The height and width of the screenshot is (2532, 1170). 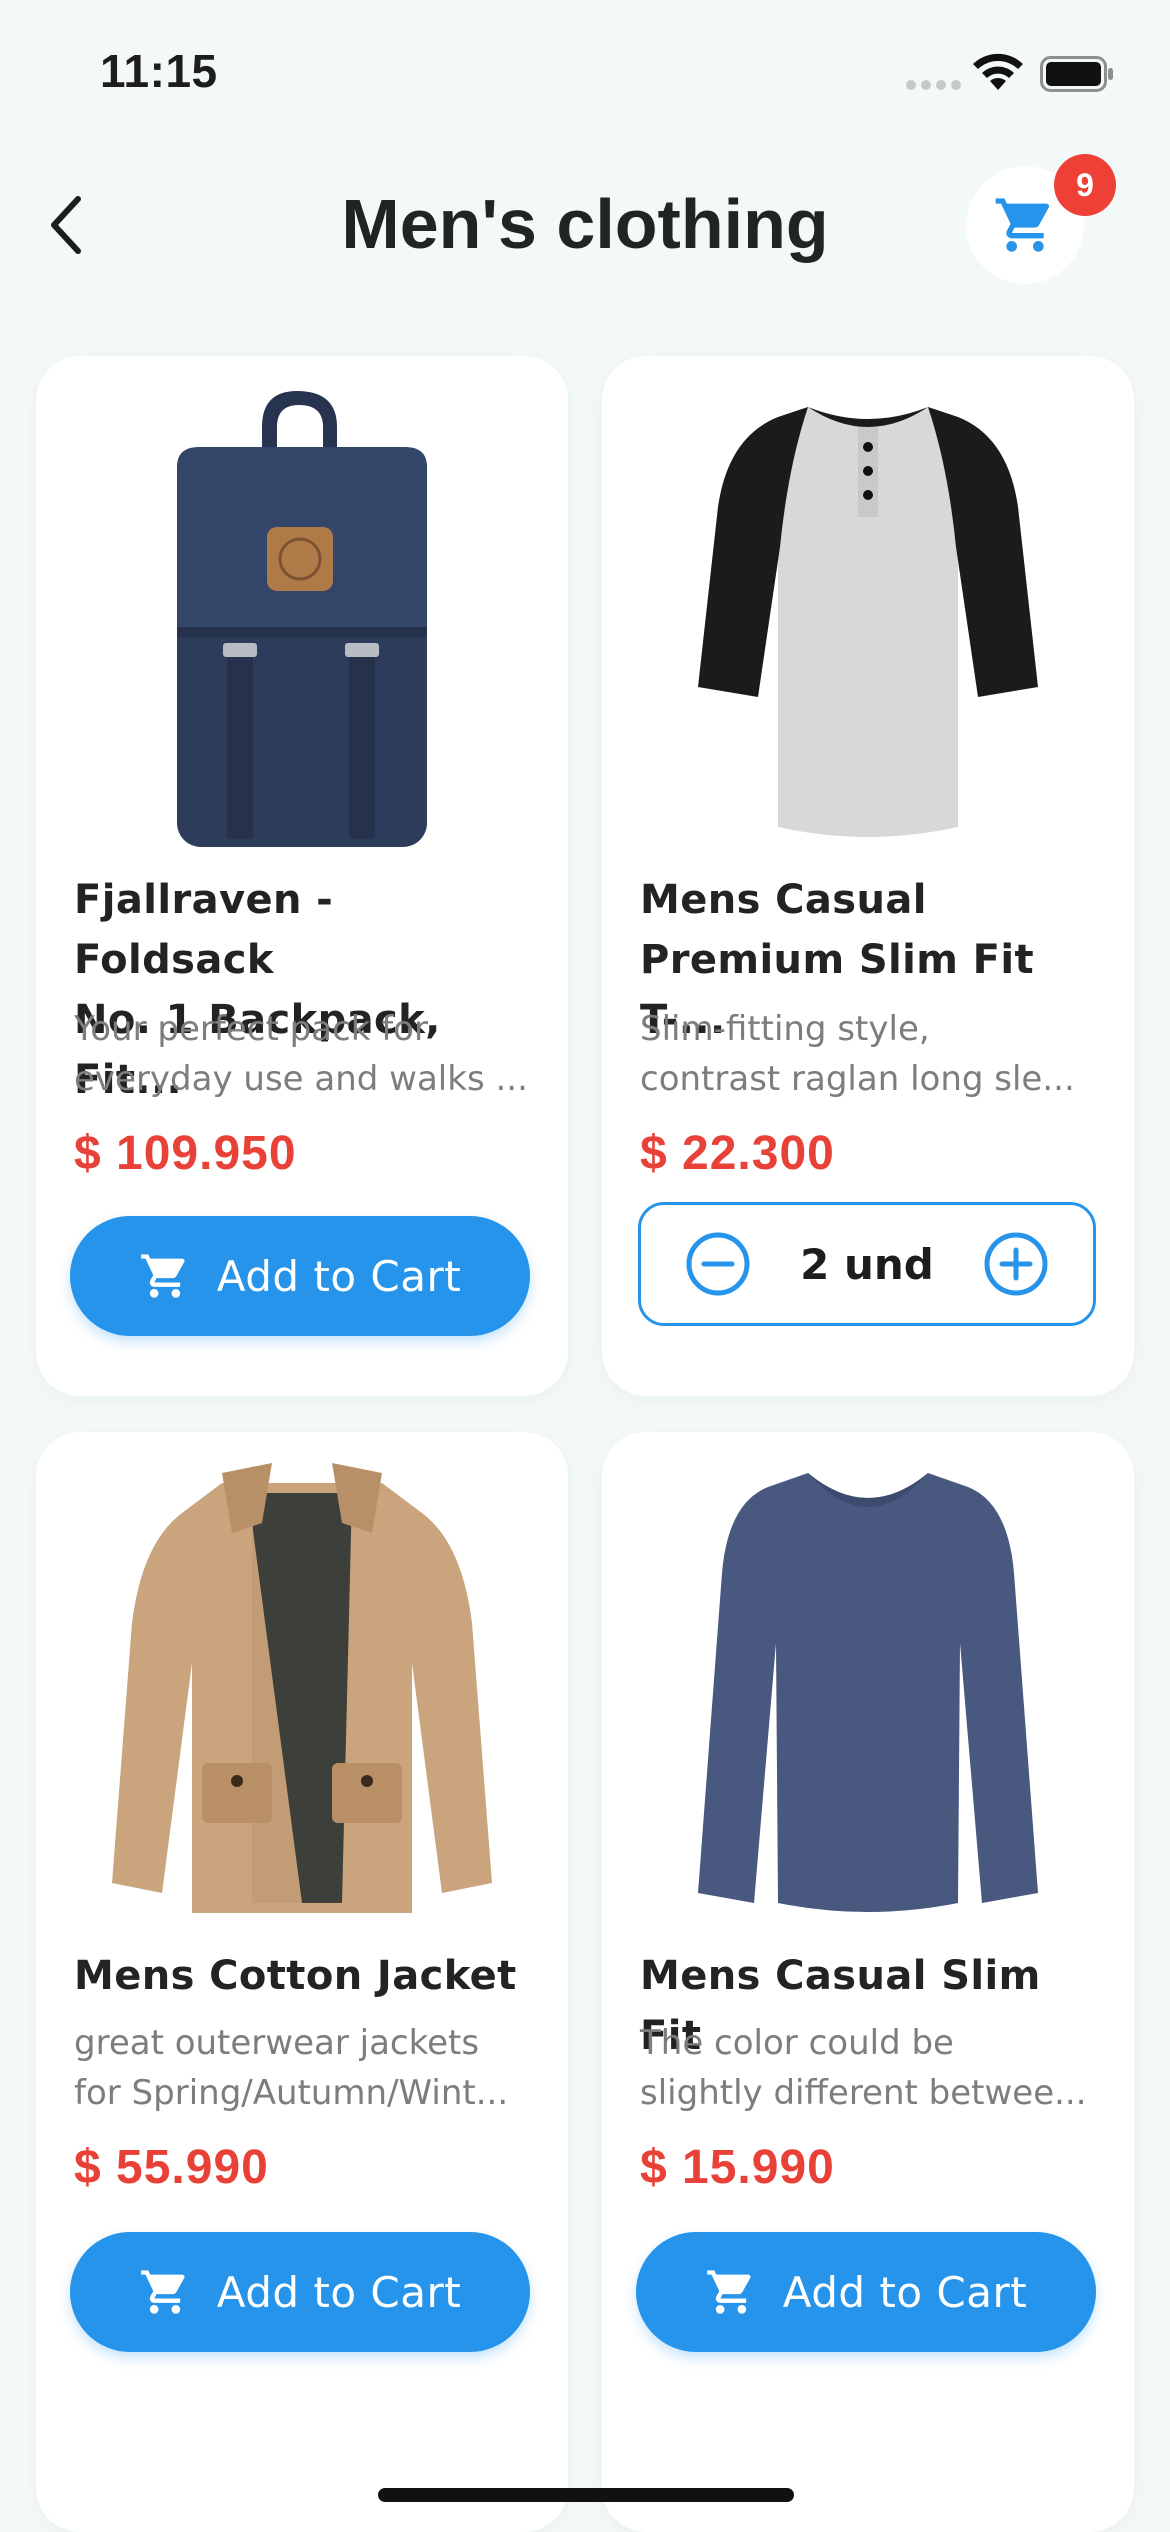 I want to click on product-price: $ 109.950, so click(x=185, y=1153).